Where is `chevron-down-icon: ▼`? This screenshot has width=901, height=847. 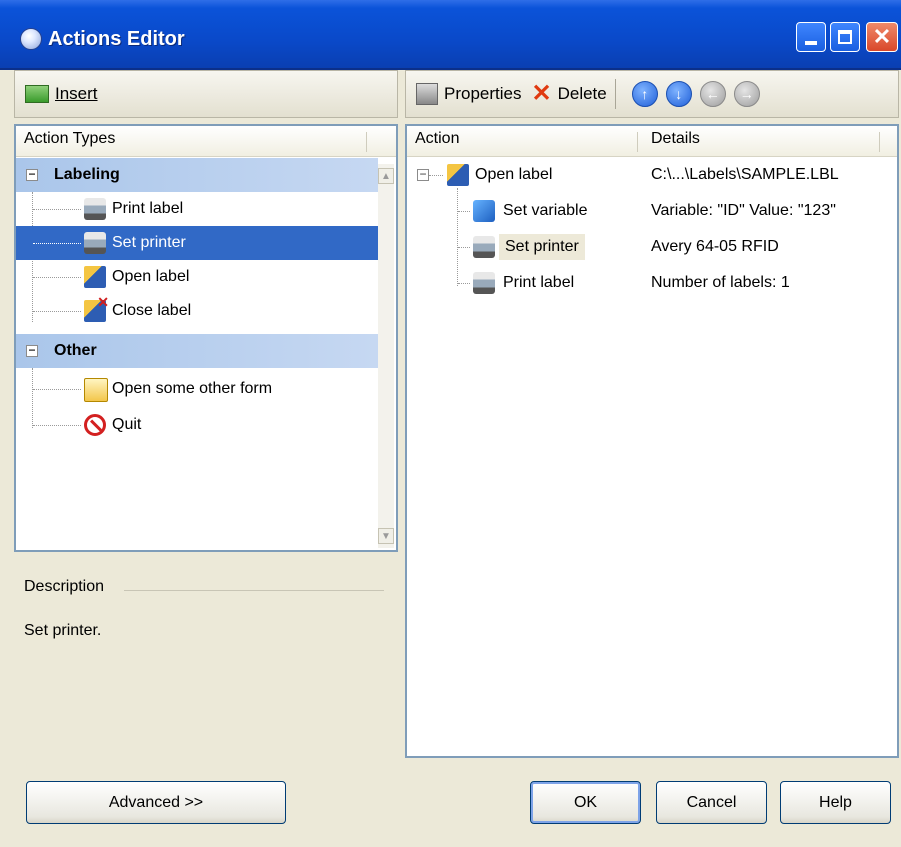 chevron-down-icon: ▼ is located at coordinates (386, 536).